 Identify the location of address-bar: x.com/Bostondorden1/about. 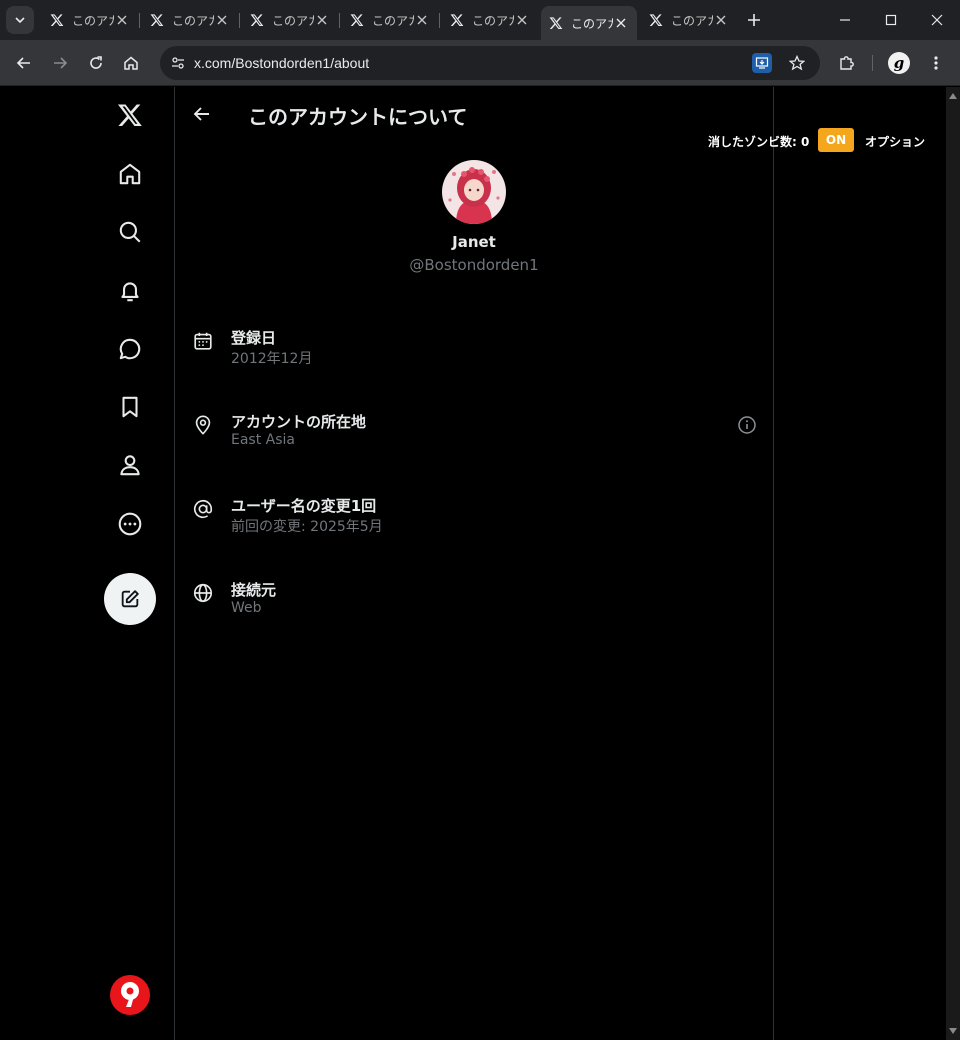
(490, 63).